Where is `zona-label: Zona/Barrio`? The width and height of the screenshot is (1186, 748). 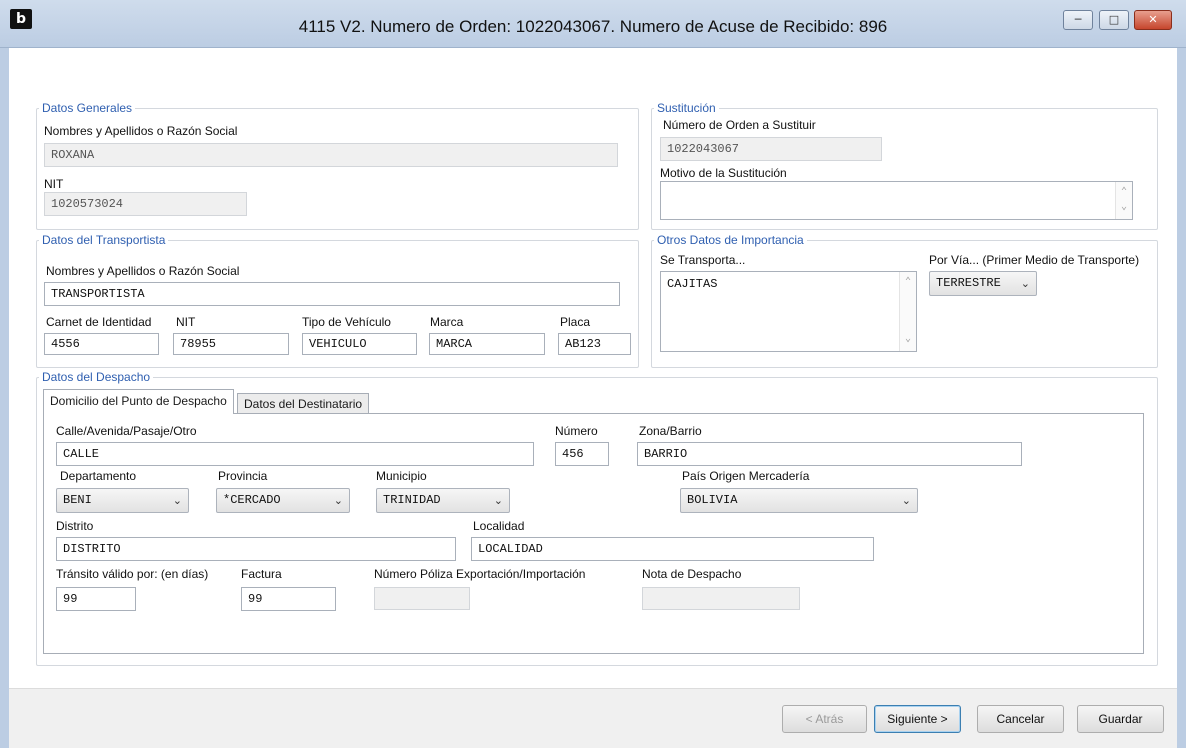 zona-label: Zona/Barrio is located at coordinates (670, 431).